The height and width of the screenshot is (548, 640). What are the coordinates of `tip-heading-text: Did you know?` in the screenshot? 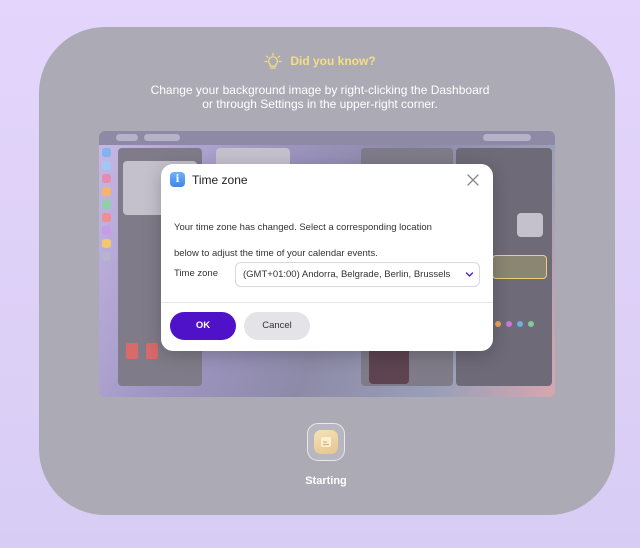 It's located at (333, 61).